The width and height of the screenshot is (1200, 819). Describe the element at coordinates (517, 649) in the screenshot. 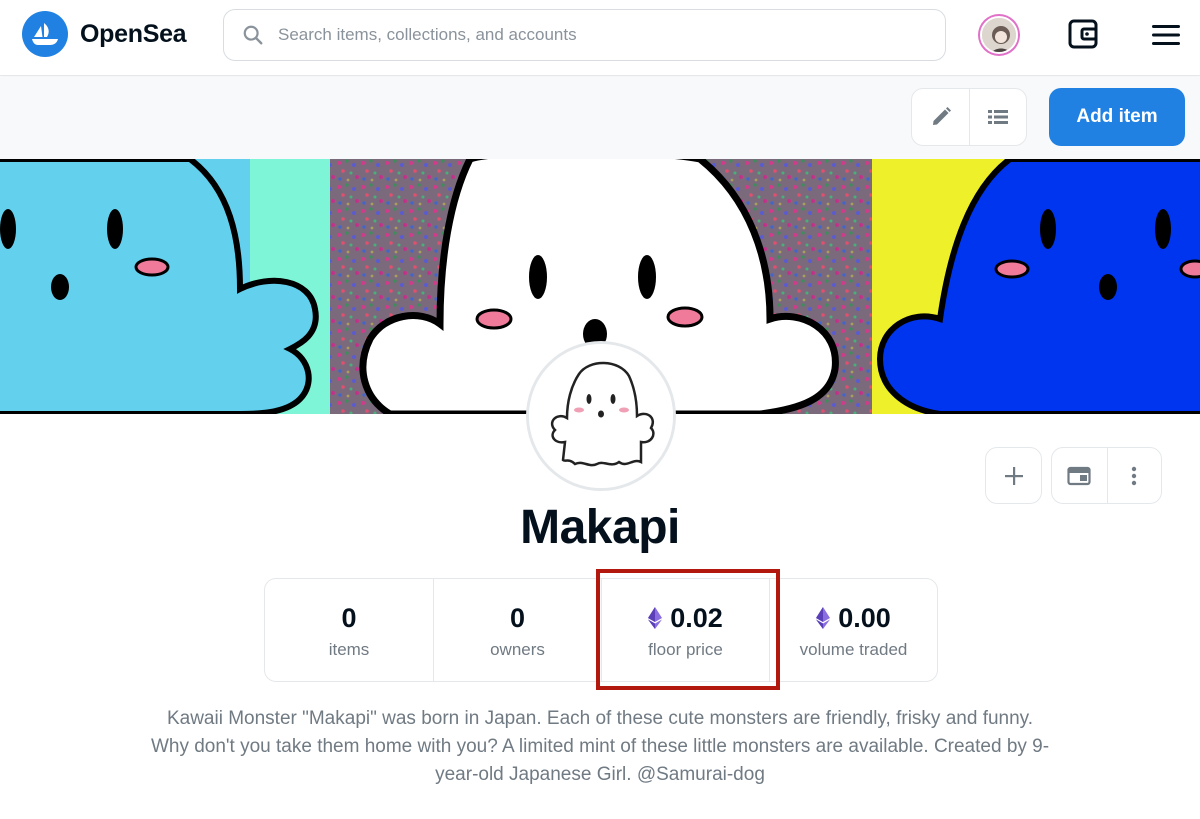

I see `stat-label: owners` at that location.